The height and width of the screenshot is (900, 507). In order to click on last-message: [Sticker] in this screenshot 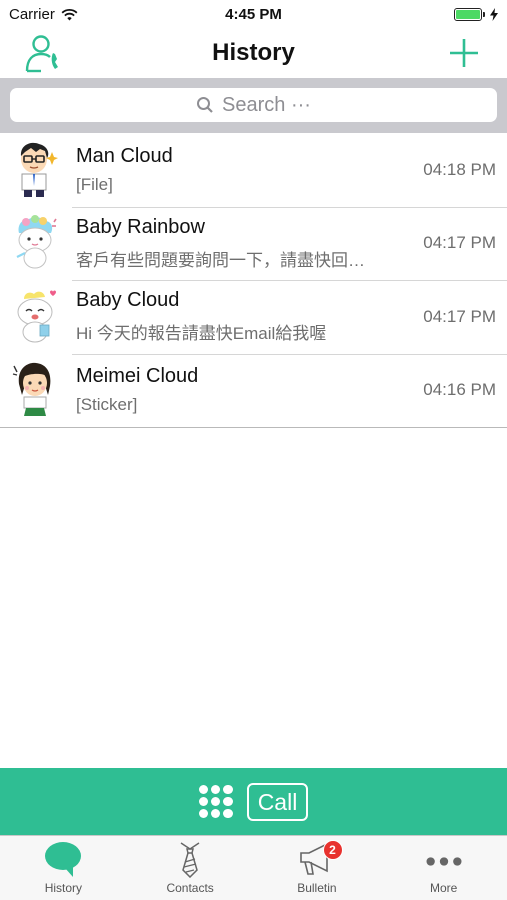, I will do `click(107, 405)`.